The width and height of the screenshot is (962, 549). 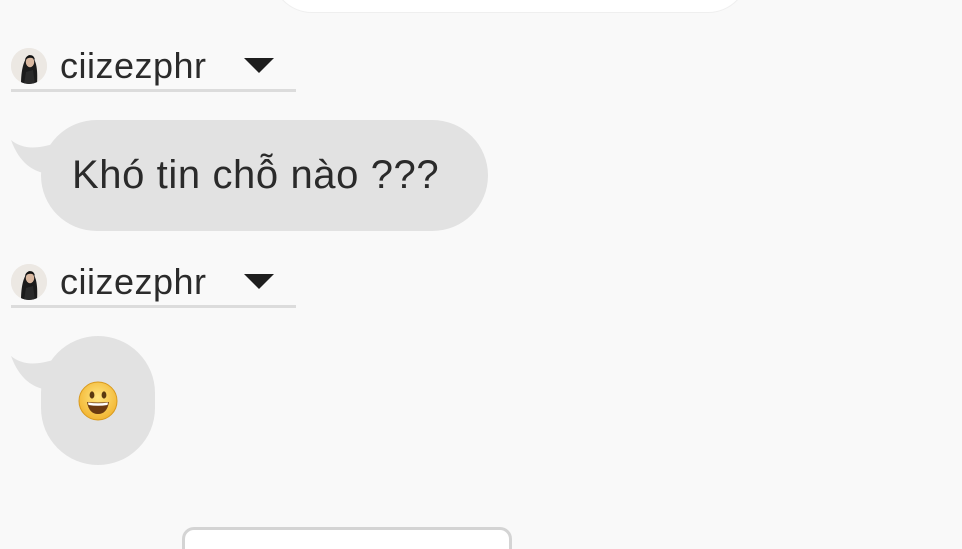 What do you see at coordinates (256, 175) in the screenshot?
I see `message-text: Khó tin chỗ nào ???` at bounding box center [256, 175].